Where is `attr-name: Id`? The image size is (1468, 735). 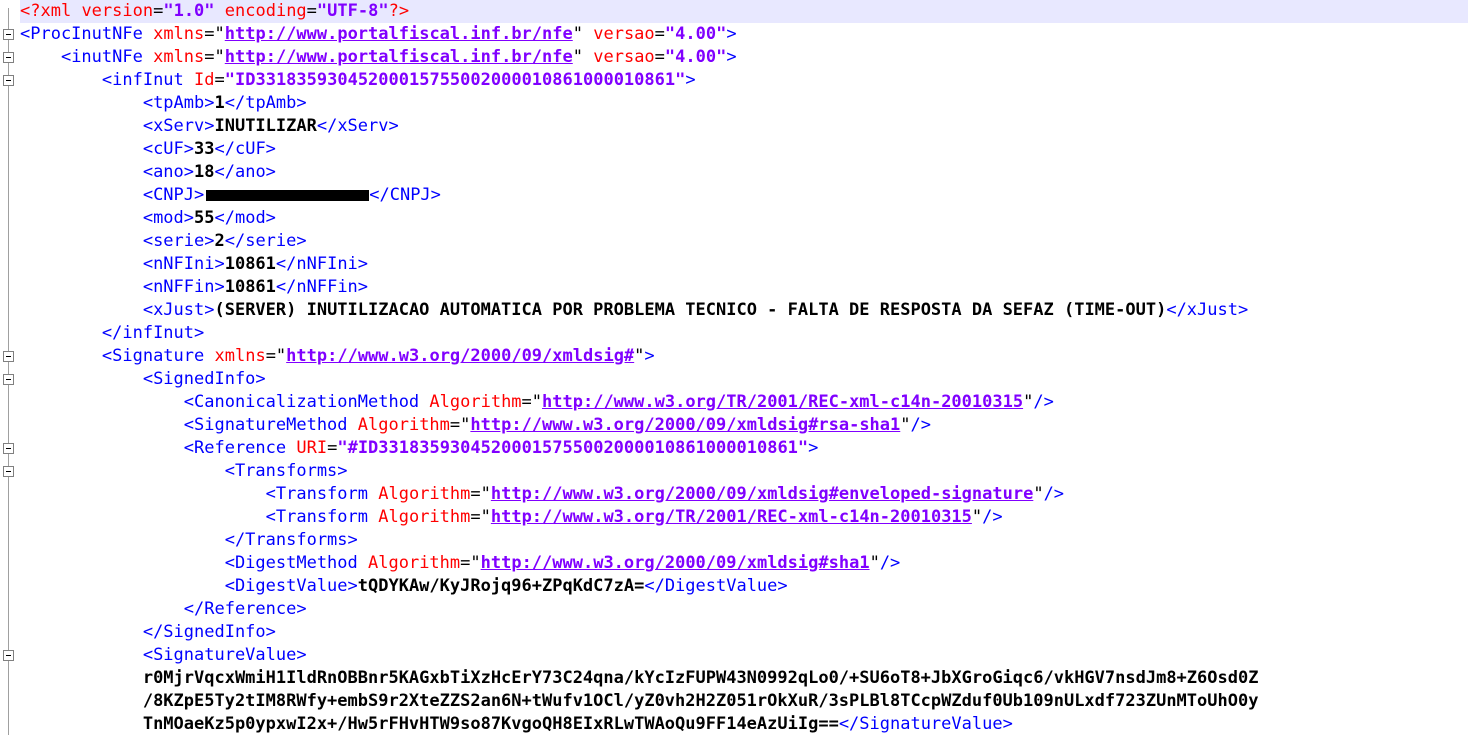
attr-name: Id is located at coordinates (204, 80).